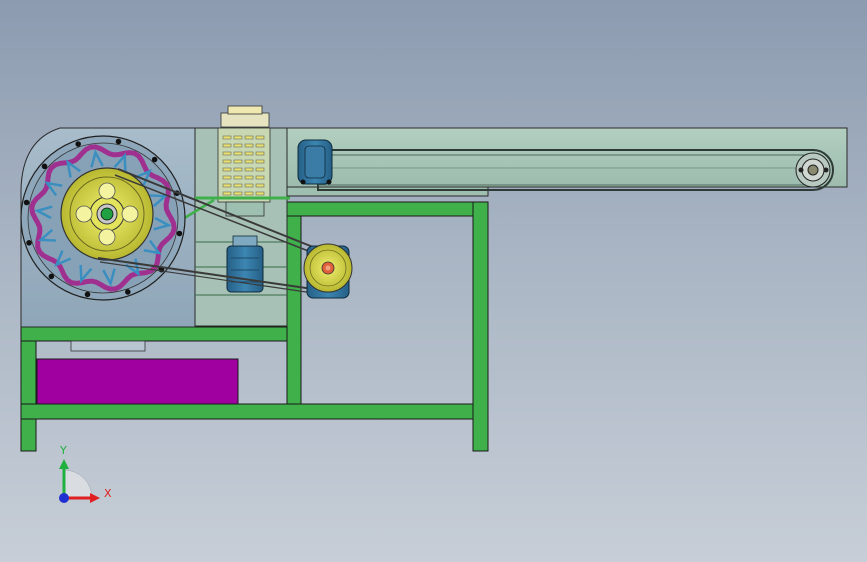  I want to click on conveyor-frame, so click(567, 157).